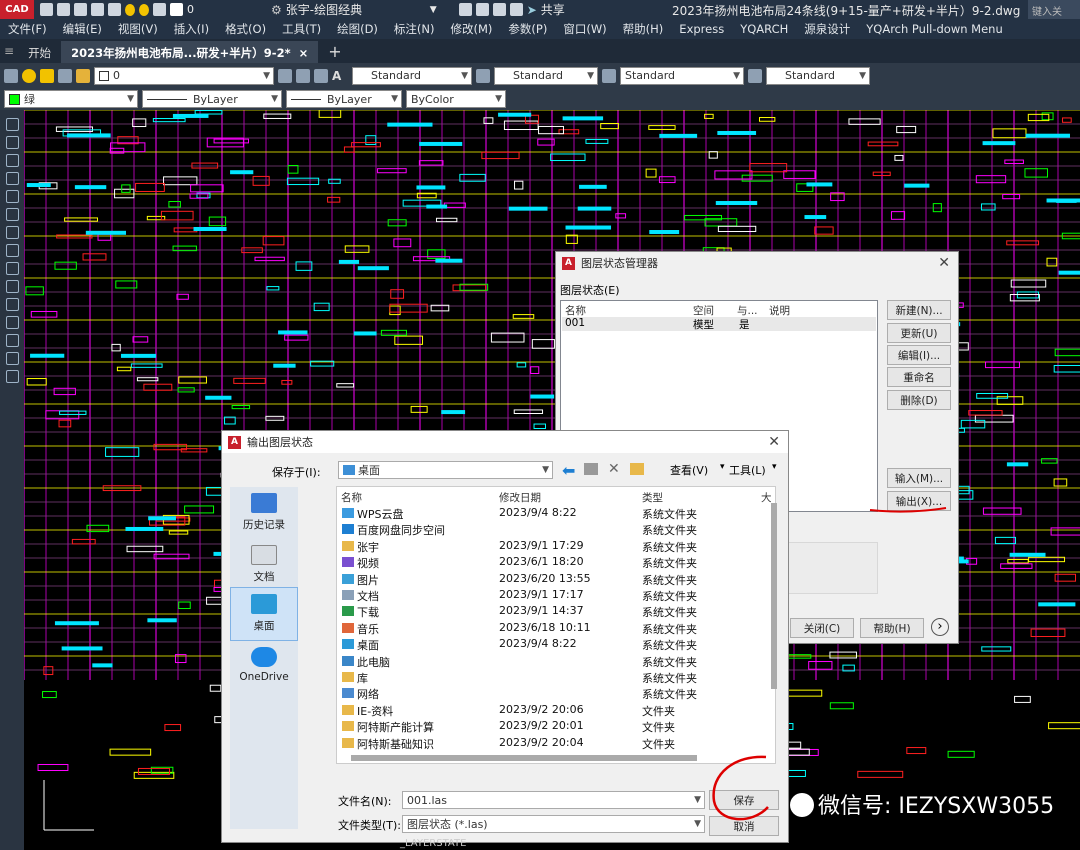 The height and width of the screenshot is (850, 1080). I want to click on linetype-dropdown: ByLayer ▼, so click(212, 99).